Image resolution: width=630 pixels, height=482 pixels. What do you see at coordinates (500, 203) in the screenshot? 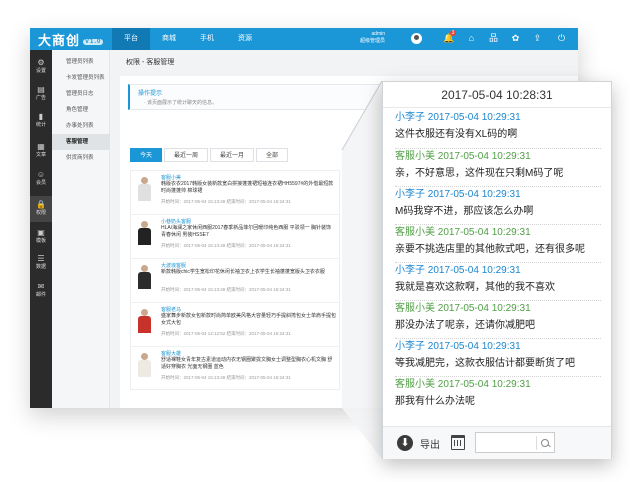
I see `chat-message: 小李子 2017-05-04 10:29:31 M码我穿不进，那应该怎么办啊` at bounding box center [500, 203].